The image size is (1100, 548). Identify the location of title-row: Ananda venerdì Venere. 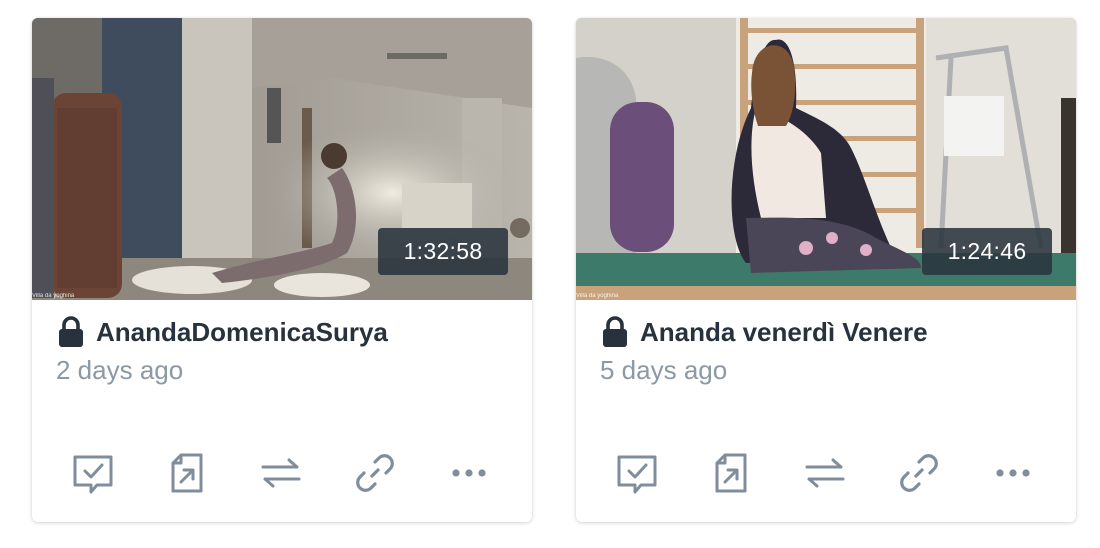
(765, 332).